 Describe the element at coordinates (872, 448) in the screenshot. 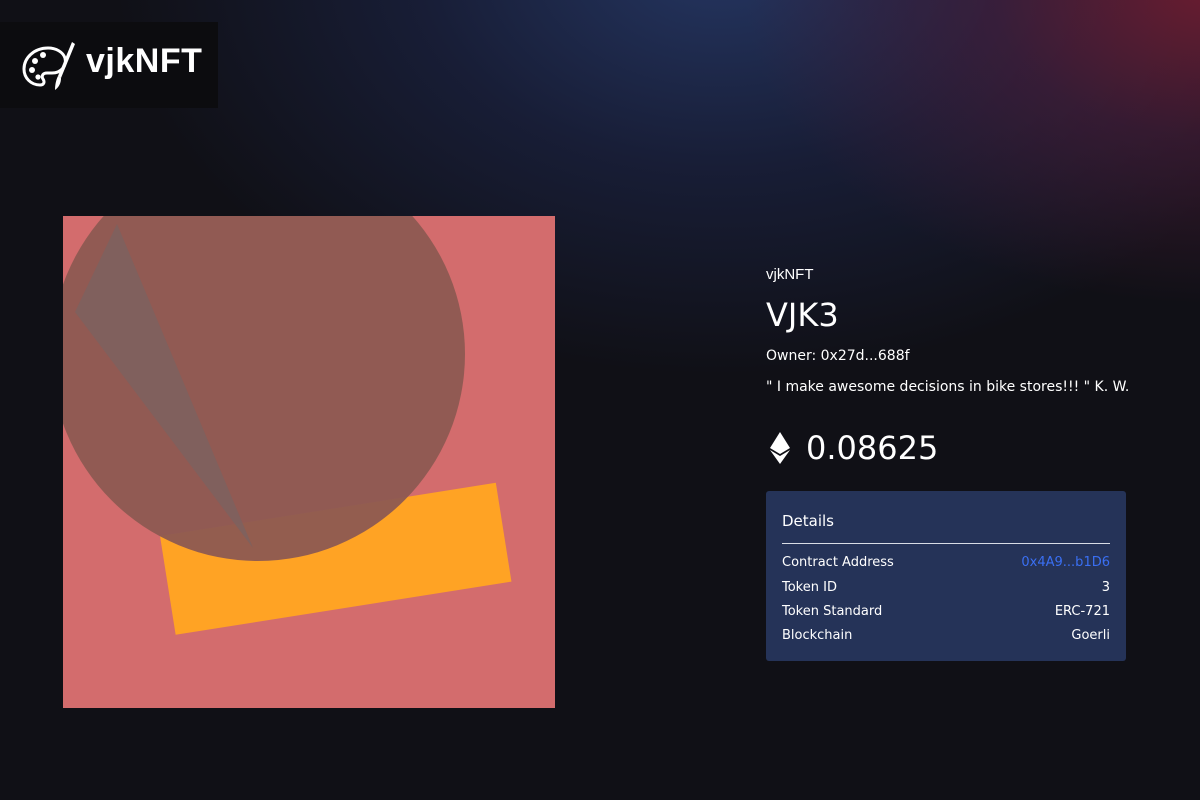

I see `token-price: 0.08625` at that location.